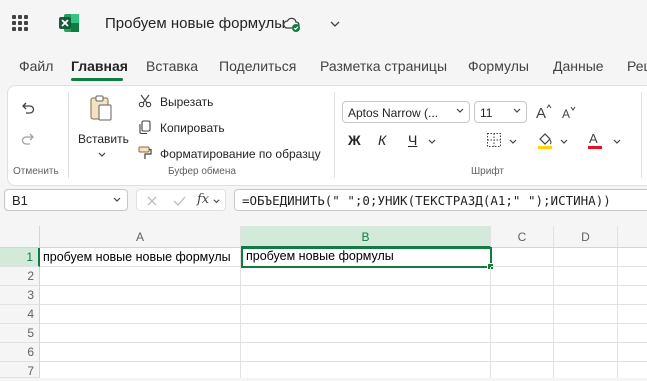  What do you see at coordinates (195, 23) in the screenshot?
I see `document-title: Пробуем новые формулы` at bounding box center [195, 23].